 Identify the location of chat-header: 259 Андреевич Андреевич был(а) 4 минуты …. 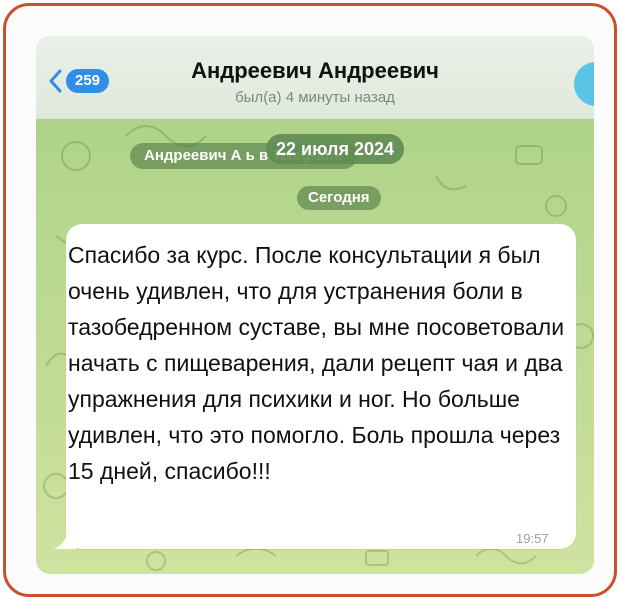
(315, 77).